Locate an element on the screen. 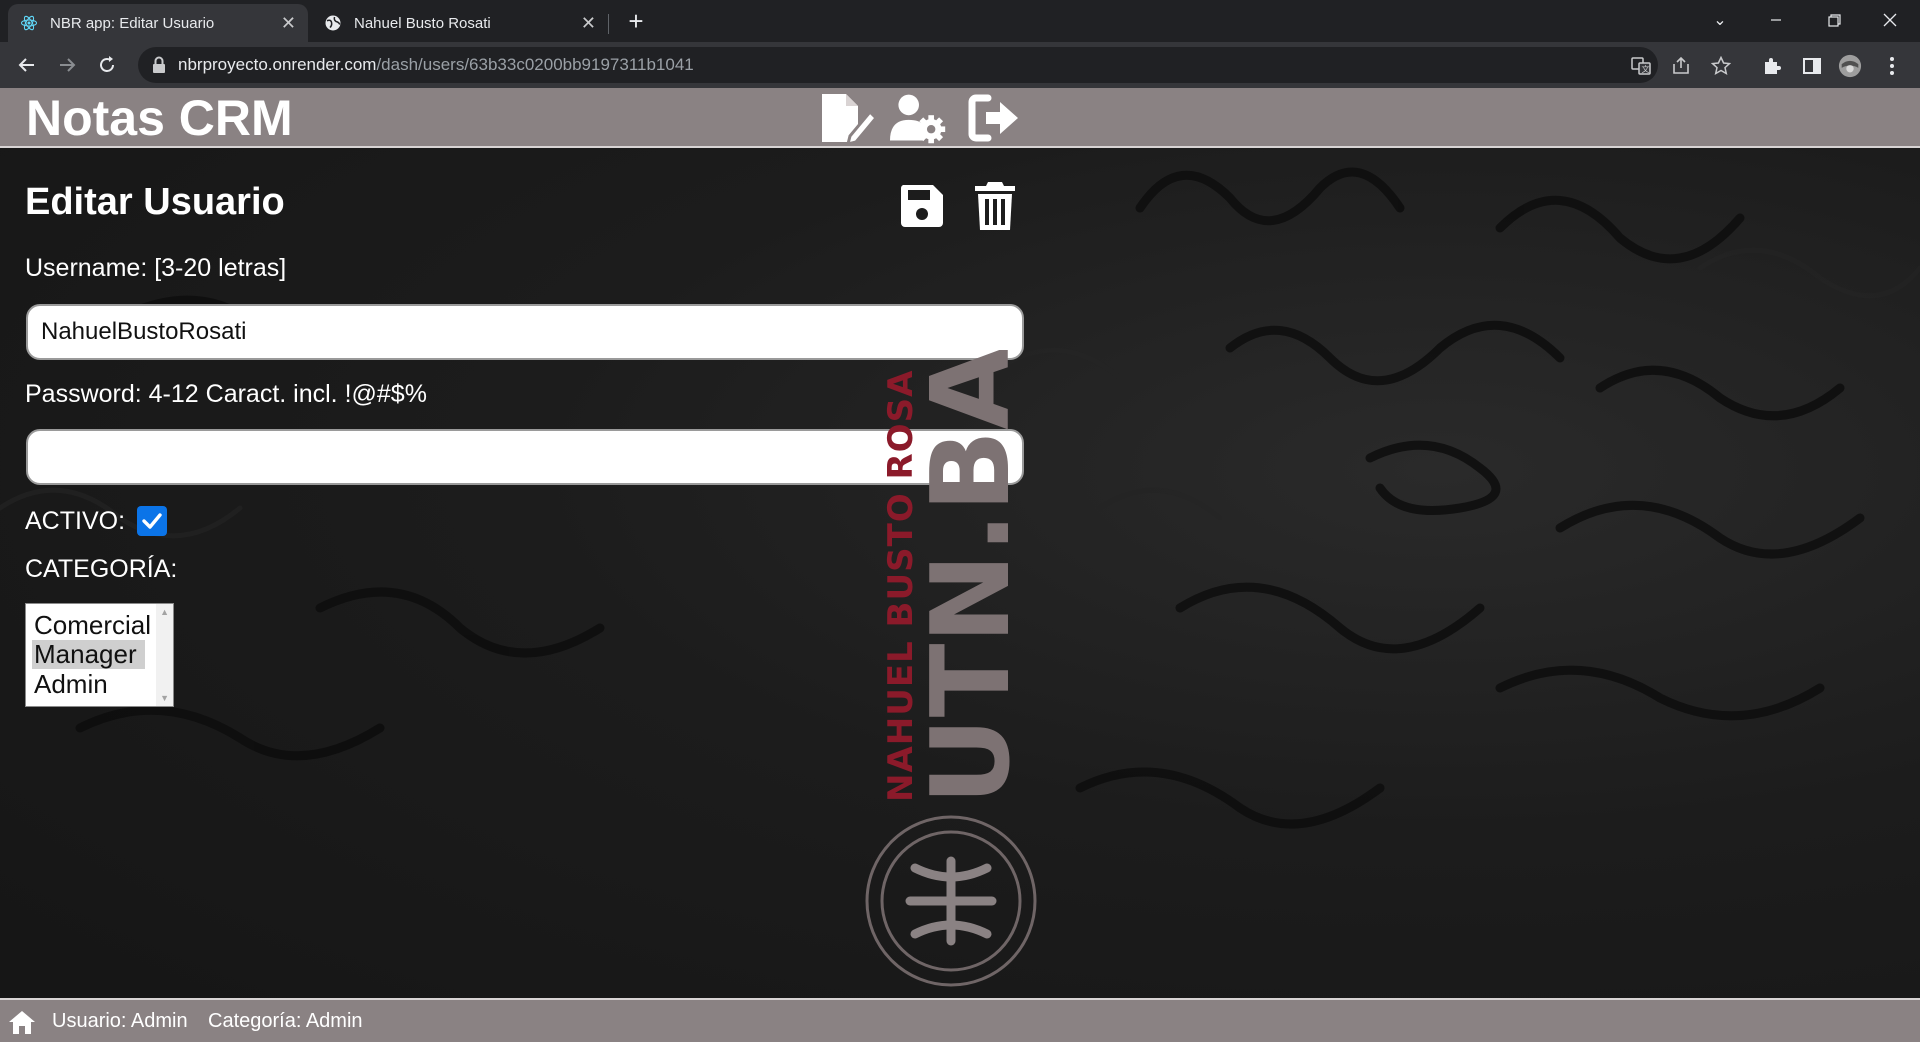 The width and height of the screenshot is (1920, 1042). tab-title: NBR app: Editar Usuario is located at coordinates (132, 23).